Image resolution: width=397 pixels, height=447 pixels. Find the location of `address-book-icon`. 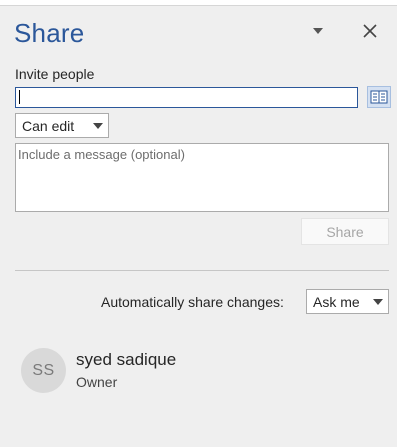

address-book-icon is located at coordinates (379, 97).